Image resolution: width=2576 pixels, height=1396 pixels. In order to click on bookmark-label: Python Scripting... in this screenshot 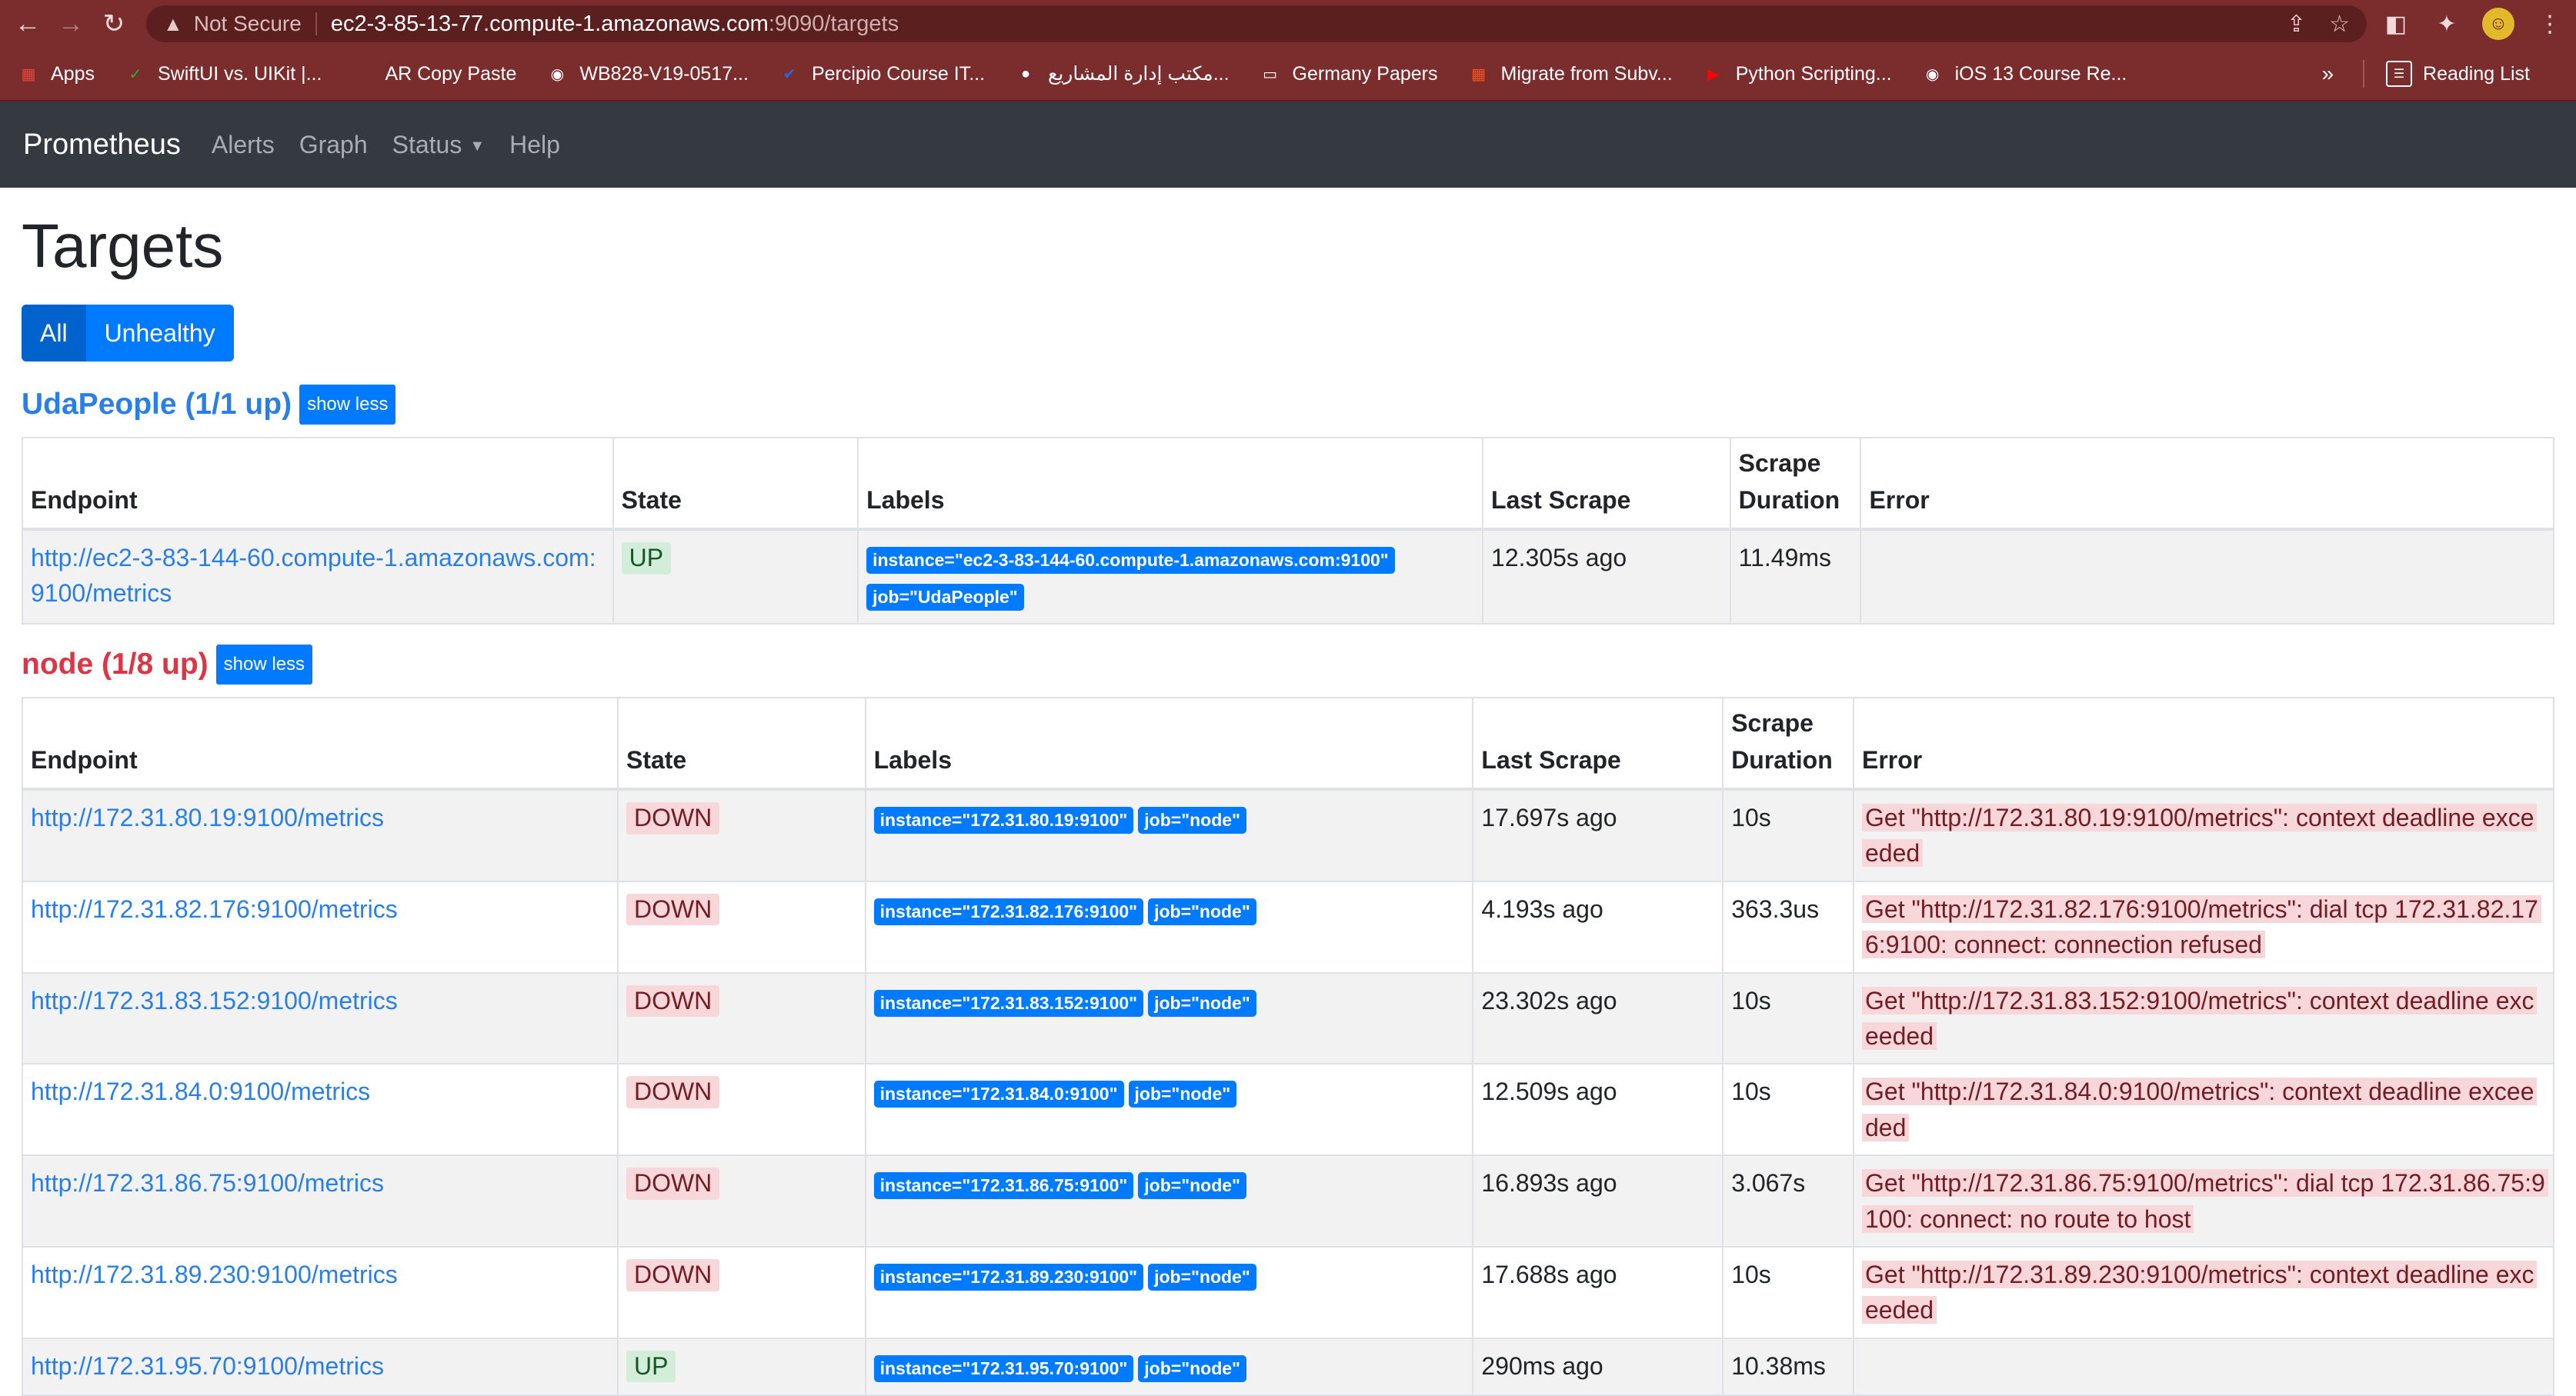, I will do `click(1814, 73)`.